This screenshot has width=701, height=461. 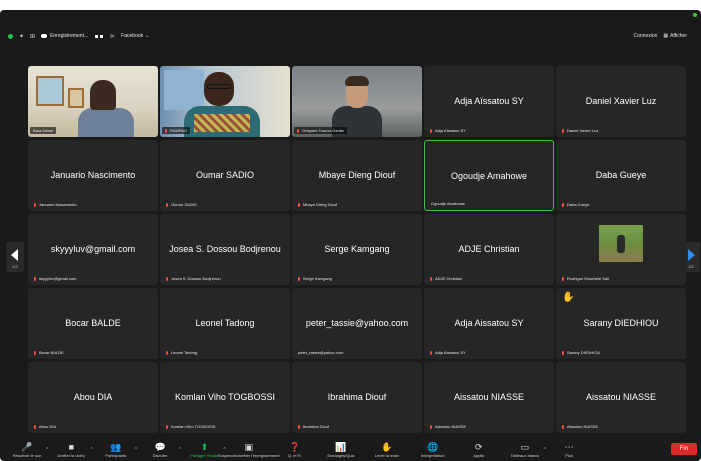 I want to click on participant-tile: Bara Dème, so click(x=93, y=101).